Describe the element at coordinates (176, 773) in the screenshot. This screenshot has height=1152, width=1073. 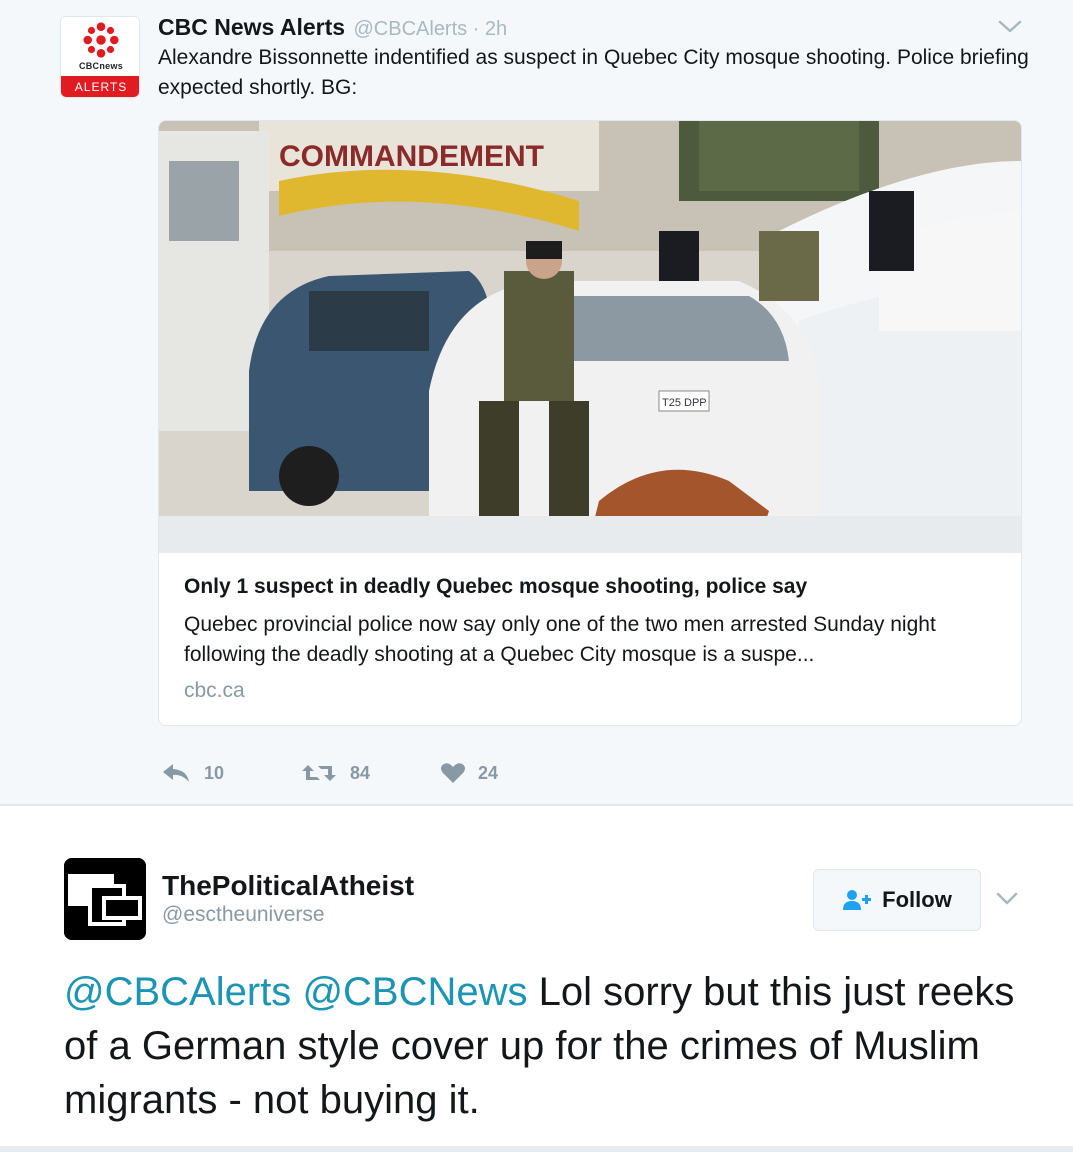
I see `reply-icon` at that location.